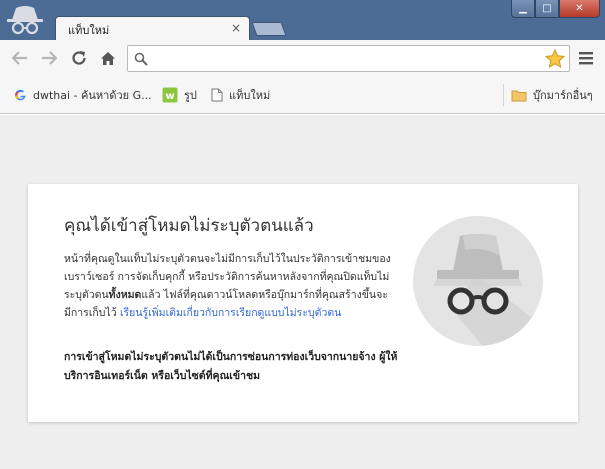 The width and height of the screenshot is (605, 469). I want to click on maximize-icon: □, so click(547, 8).